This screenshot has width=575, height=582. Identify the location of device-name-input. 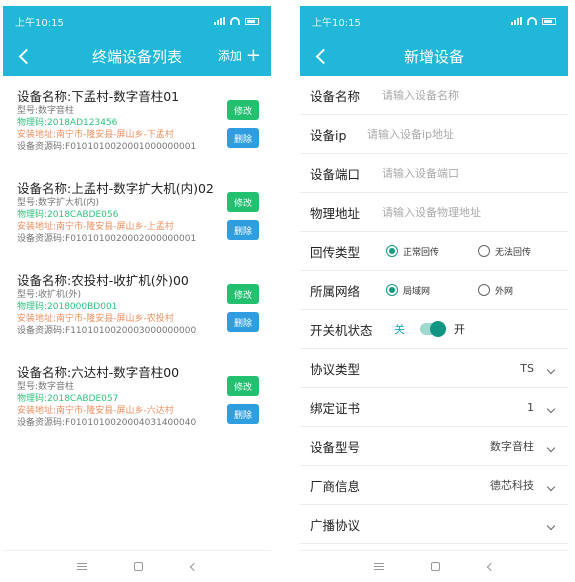
(467, 95).